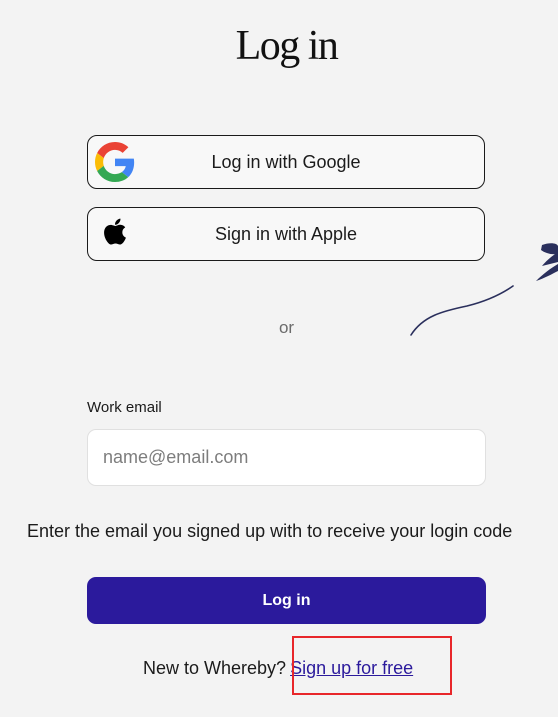 The height and width of the screenshot is (717, 558). I want to click on google-login-label: Log in with Google, so click(286, 161).